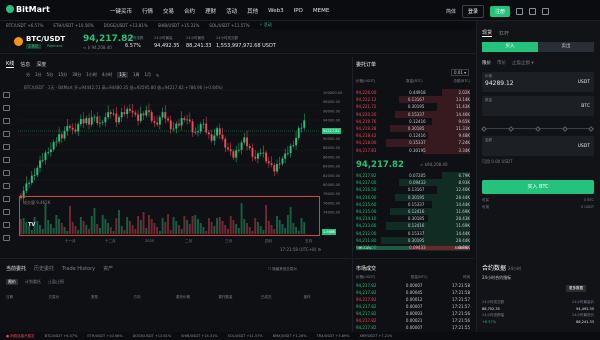 This screenshot has width=600, height=340. Describe the element at coordinates (62, 75) in the screenshot. I see `interval-option: 15分` at that location.